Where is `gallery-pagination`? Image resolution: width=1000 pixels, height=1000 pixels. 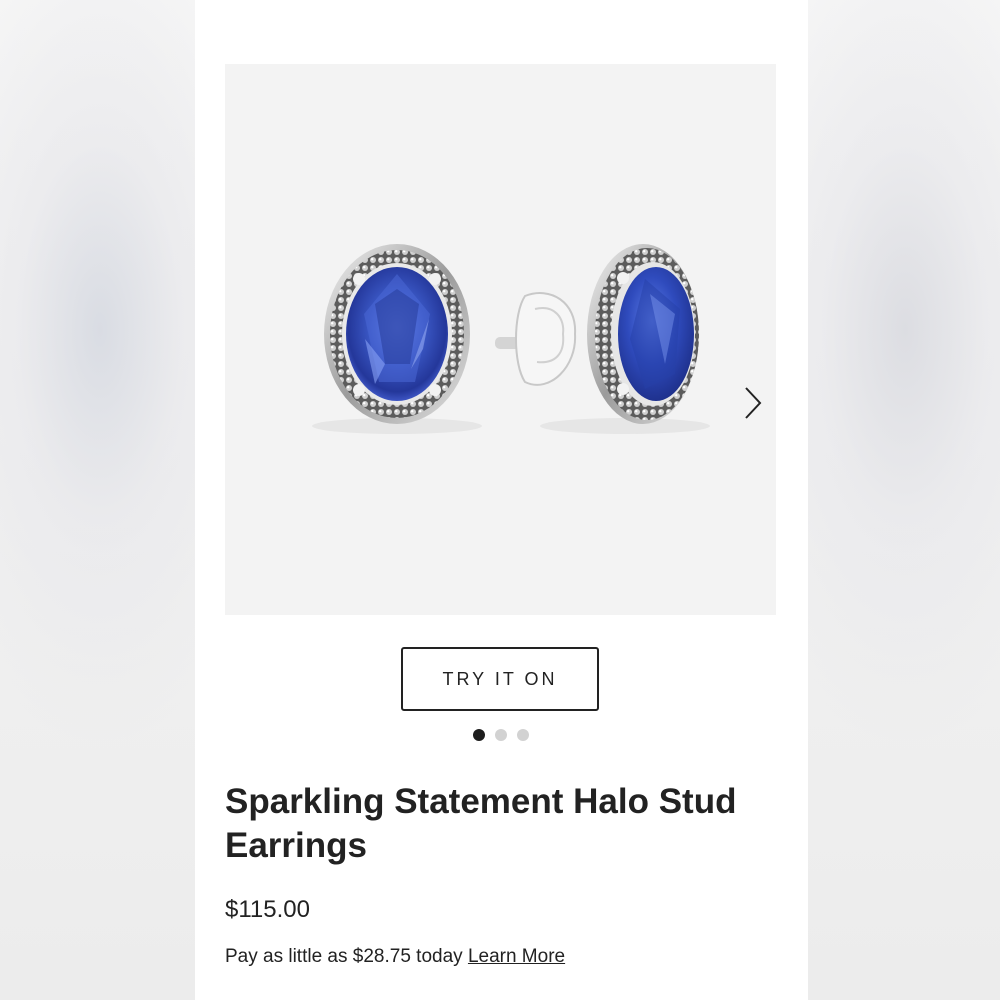
gallery-pagination is located at coordinates (501, 735).